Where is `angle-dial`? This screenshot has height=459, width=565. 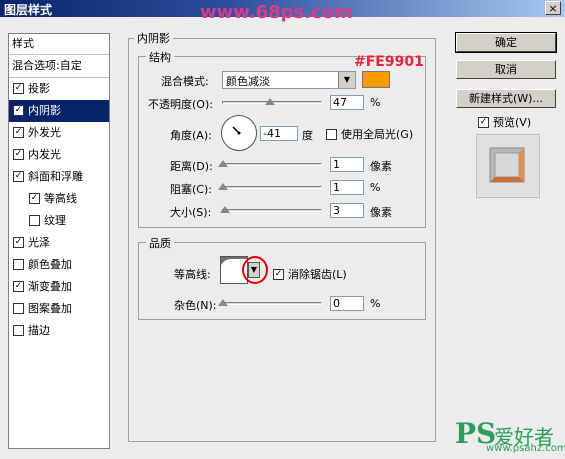
angle-dial is located at coordinates (239, 133).